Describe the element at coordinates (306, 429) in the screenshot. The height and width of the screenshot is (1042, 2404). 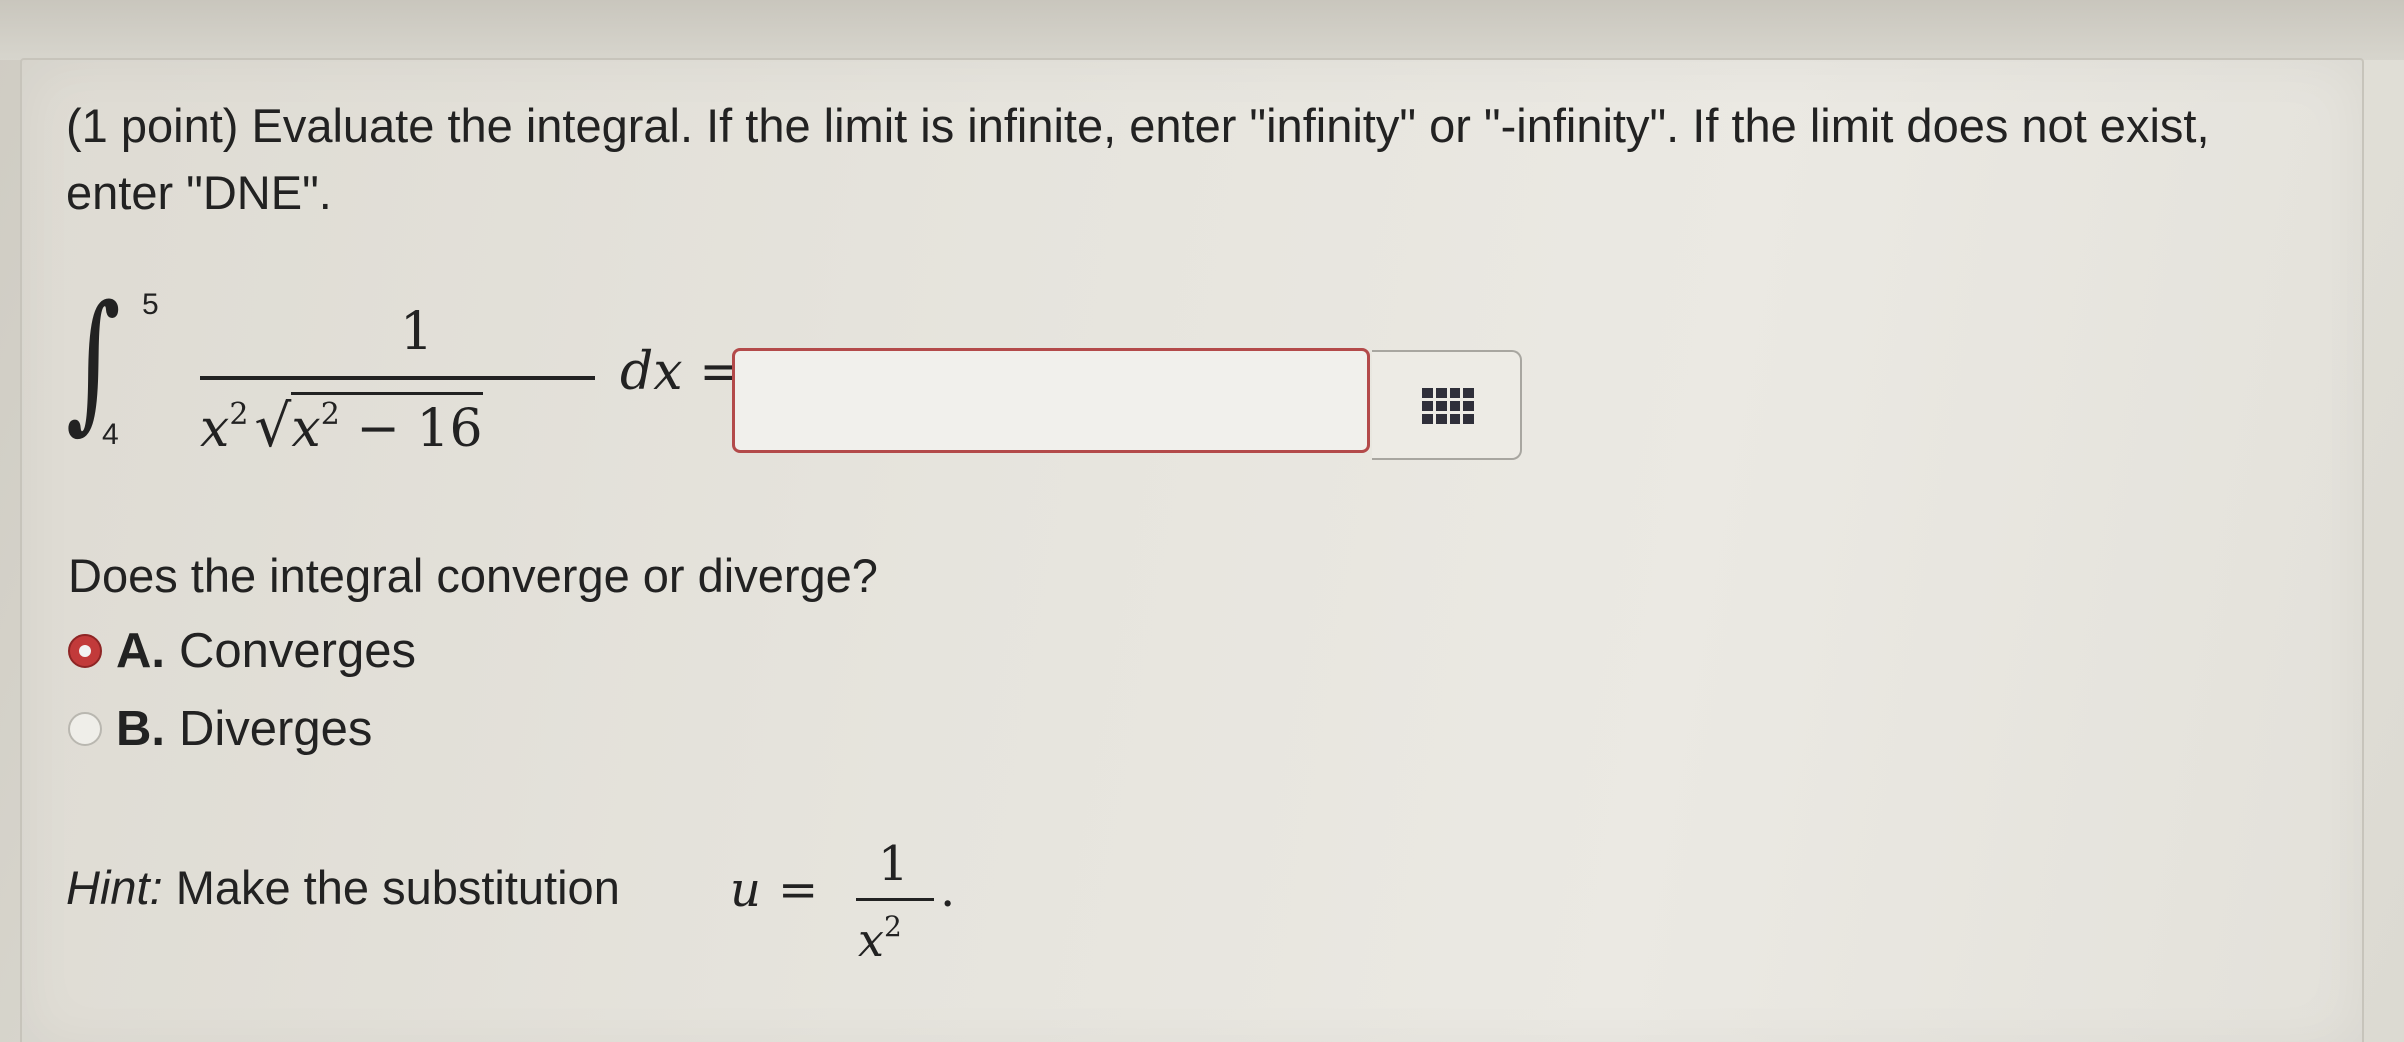
I see `radicand-variable: x` at that location.